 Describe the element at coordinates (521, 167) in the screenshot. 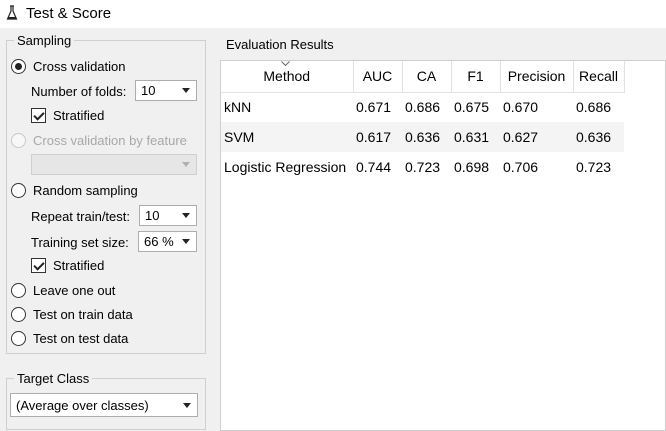

I see `precision-cell: 0.706` at that location.